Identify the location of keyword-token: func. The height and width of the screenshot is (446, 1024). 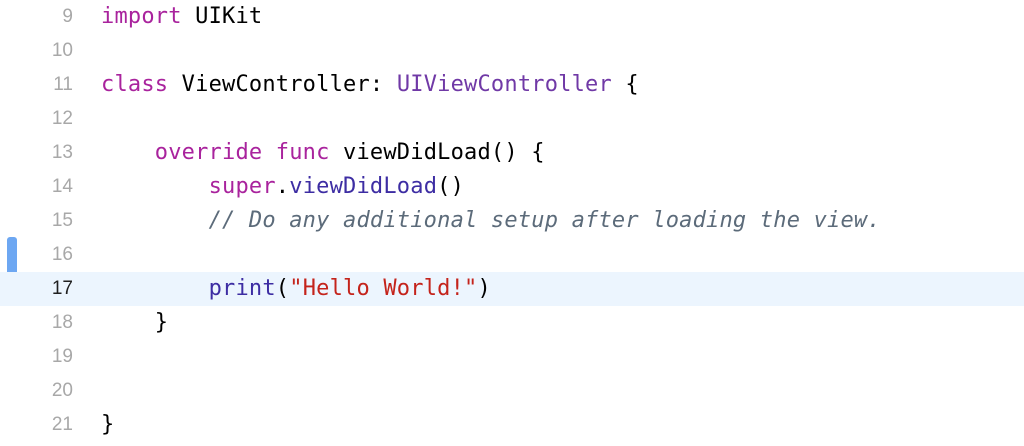
(302, 152).